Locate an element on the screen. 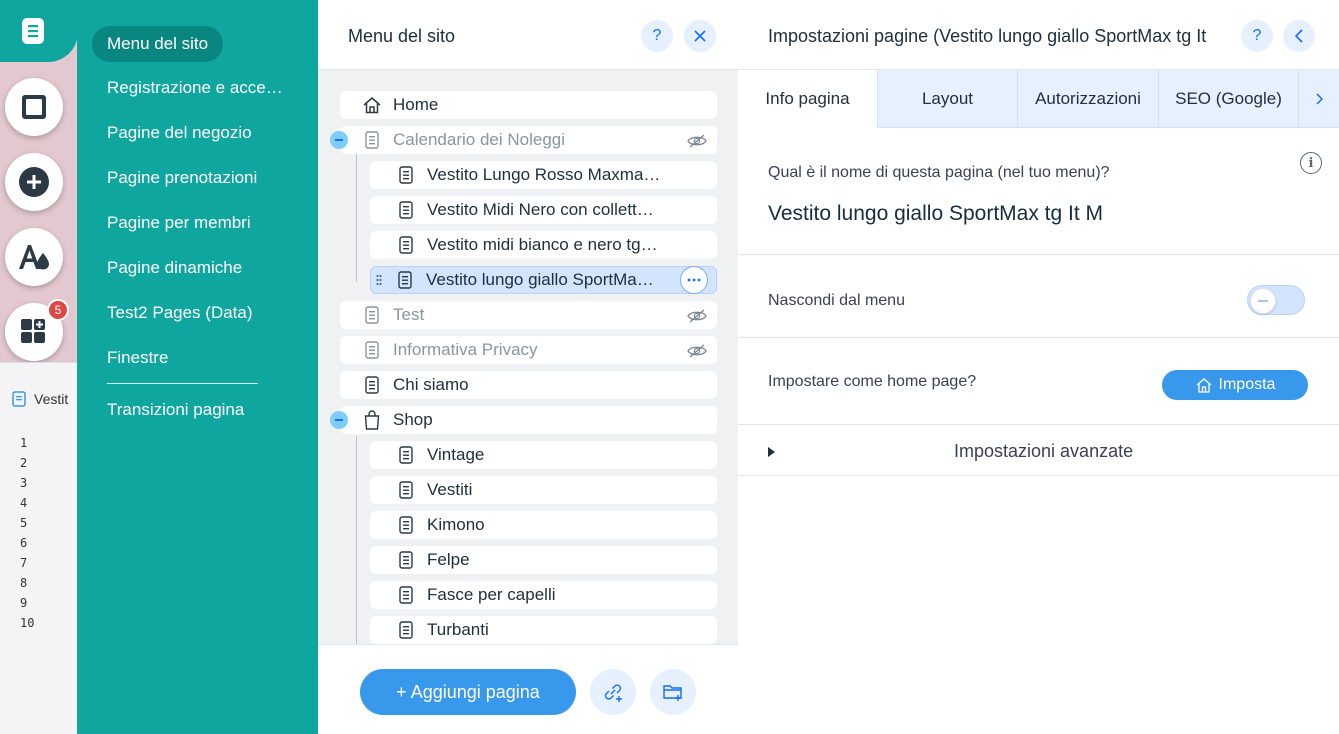  nav-item-store-pages: Pagine del negozio is located at coordinates (202, 133).